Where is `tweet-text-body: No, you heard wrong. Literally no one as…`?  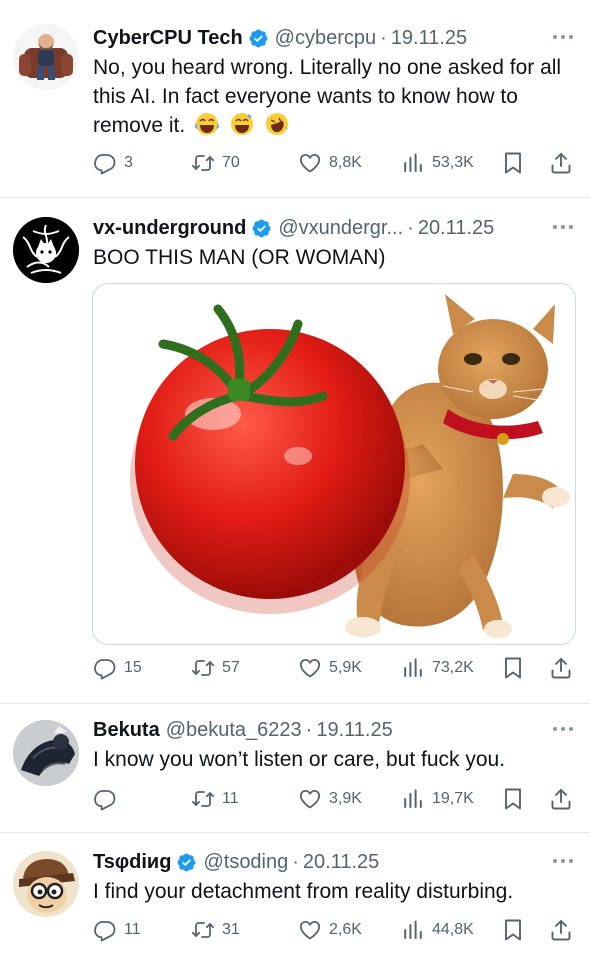
tweet-text-body: No, you heard wrong. Literally no one as… is located at coordinates (327, 96).